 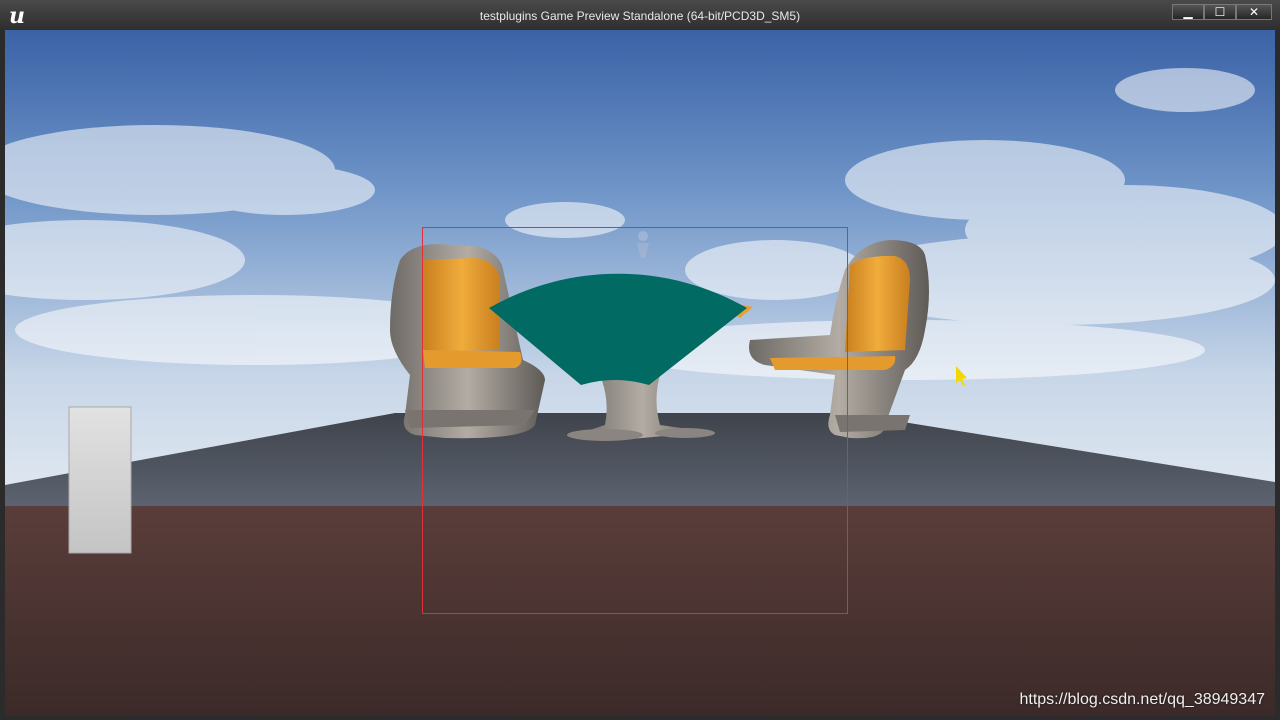 I want to click on side-panel-widget, so click(x=100, y=480).